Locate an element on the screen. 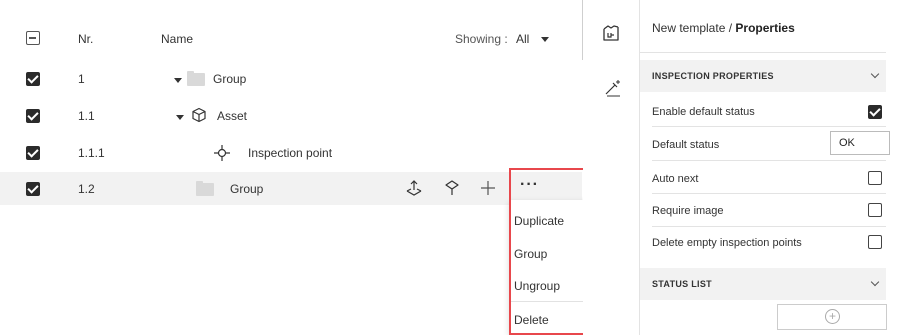  delete-empty-checkbox is located at coordinates (875, 242).